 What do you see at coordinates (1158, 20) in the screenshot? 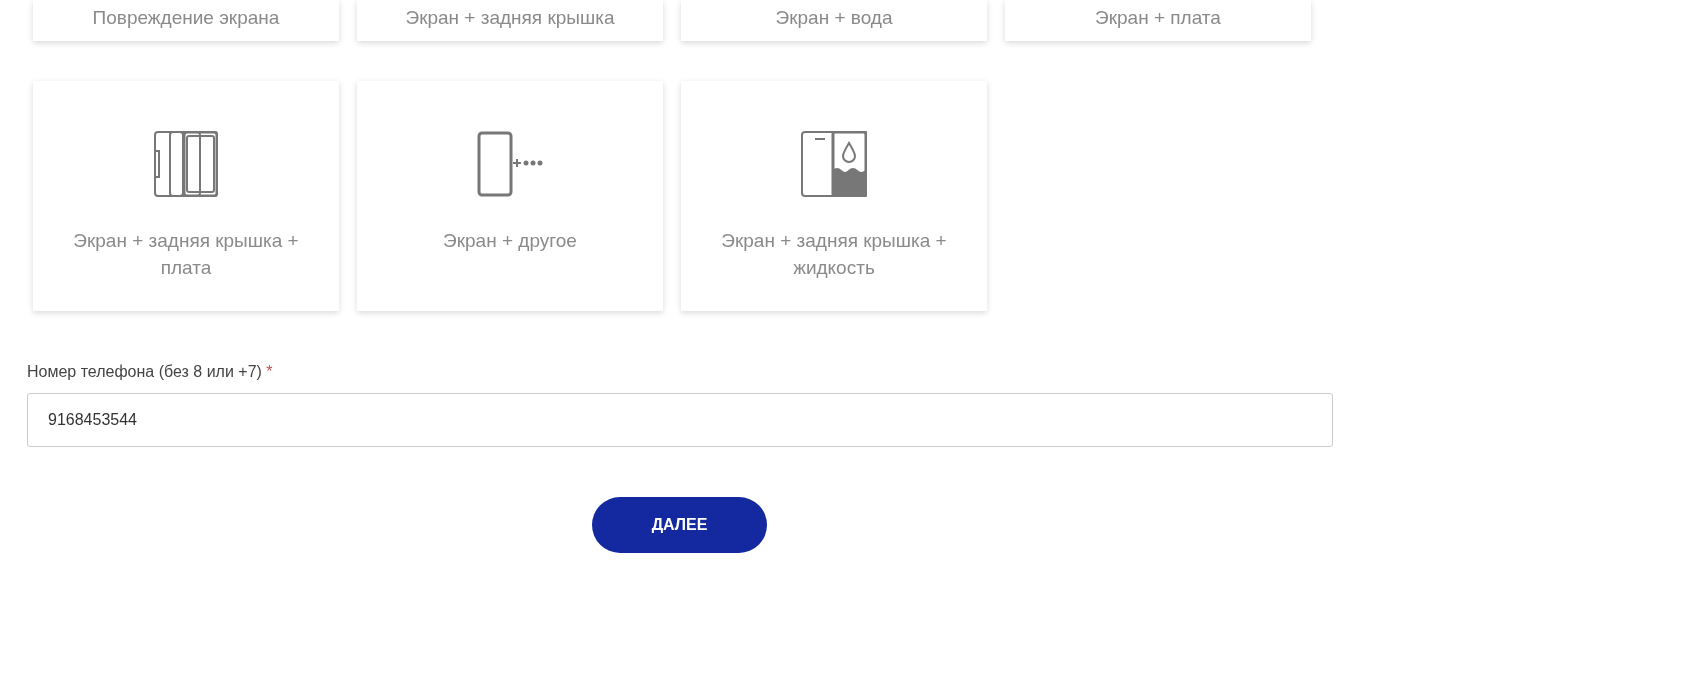
I see `option-card: Экран + плата` at bounding box center [1158, 20].